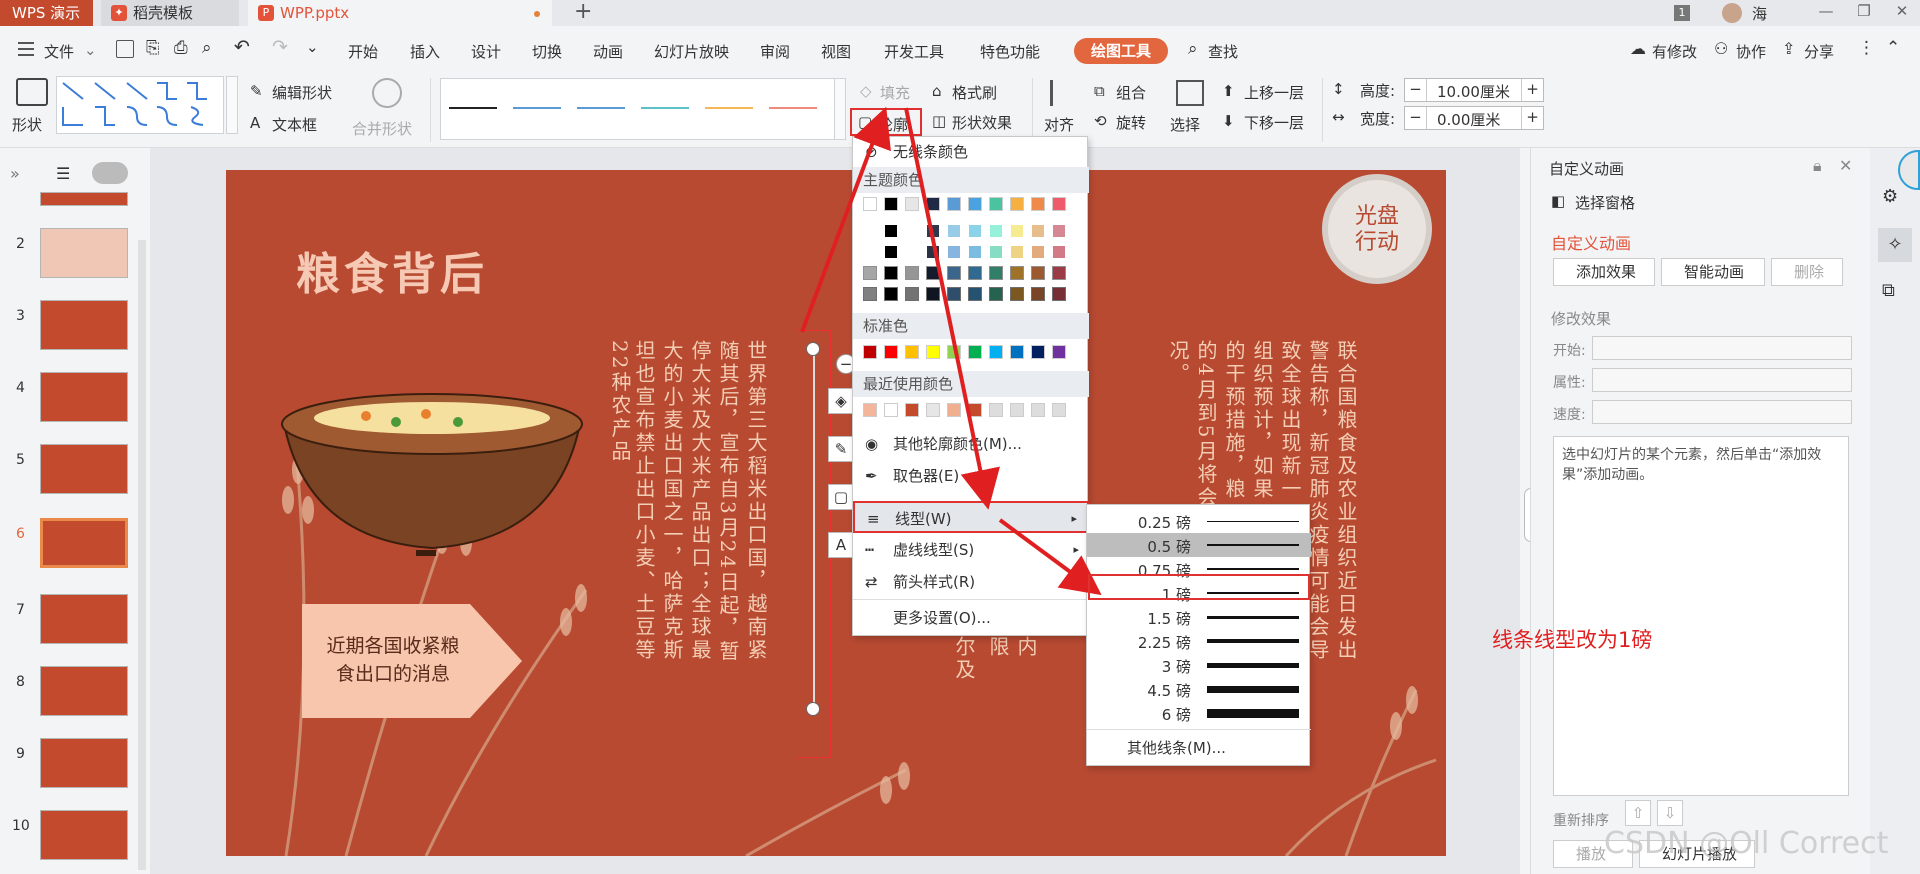 This screenshot has height=874, width=1920. Describe the element at coordinates (1817, 166) in the screenshot. I see `lock-icon: 🔒︎` at that location.